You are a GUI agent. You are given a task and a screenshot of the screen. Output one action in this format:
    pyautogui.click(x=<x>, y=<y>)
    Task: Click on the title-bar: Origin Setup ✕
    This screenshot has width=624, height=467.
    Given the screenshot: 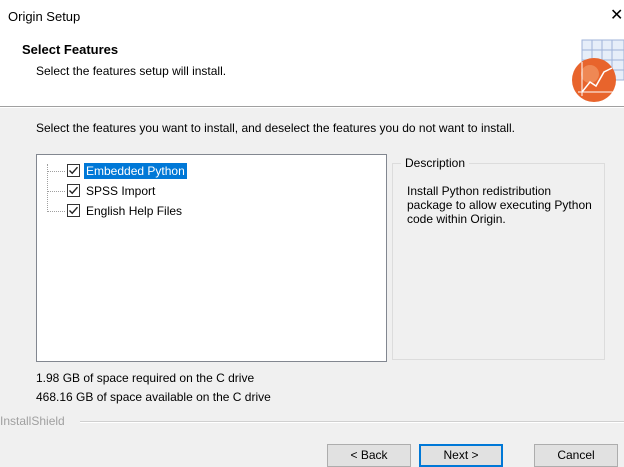 What is the action you would take?
    pyautogui.click(x=312, y=17)
    